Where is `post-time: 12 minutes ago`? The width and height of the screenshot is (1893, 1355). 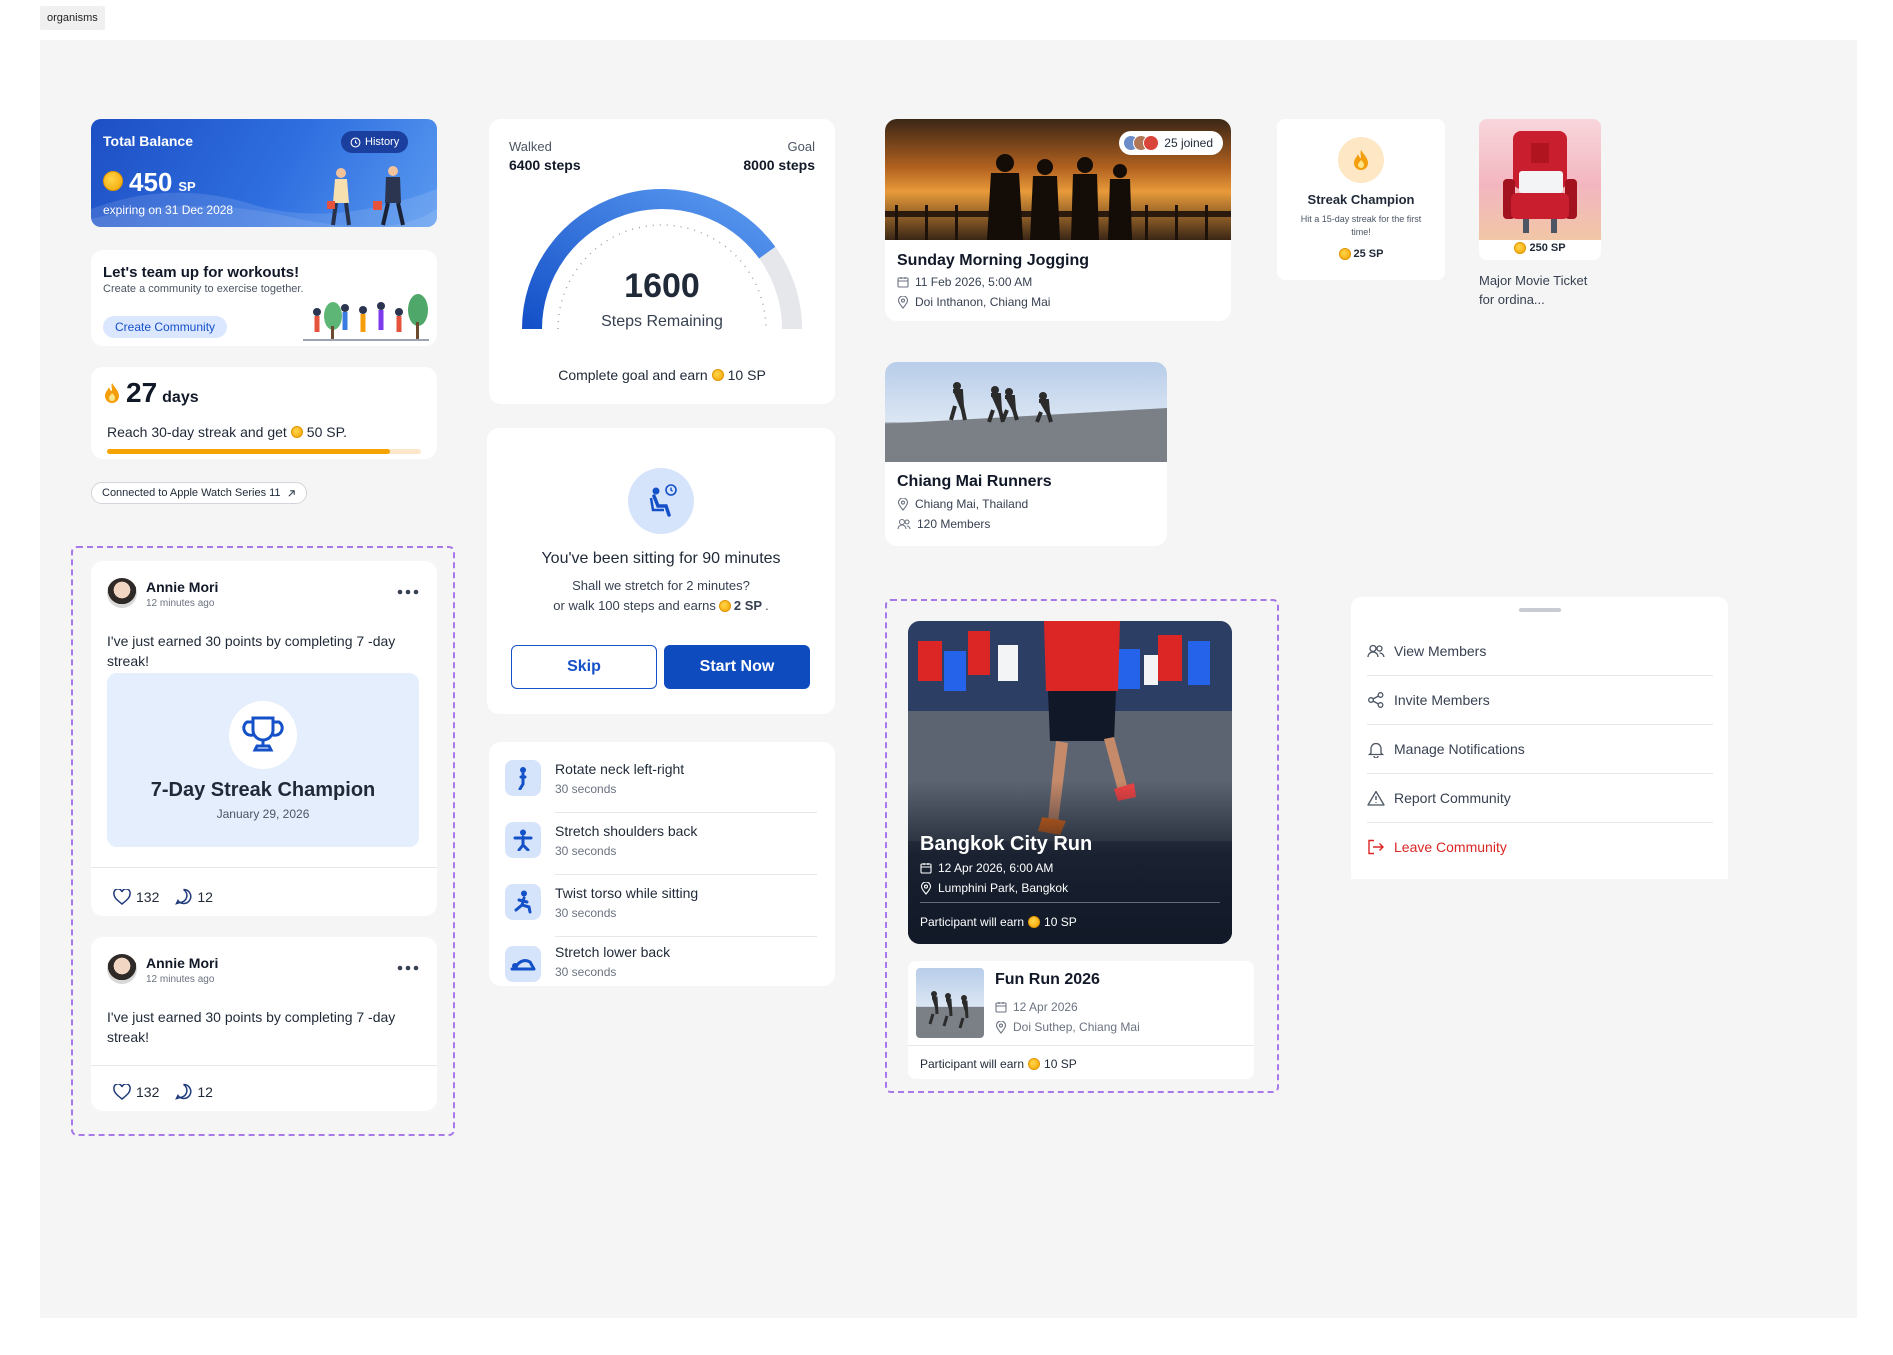 post-time: 12 minutes ago is located at coordinates (180, 979).